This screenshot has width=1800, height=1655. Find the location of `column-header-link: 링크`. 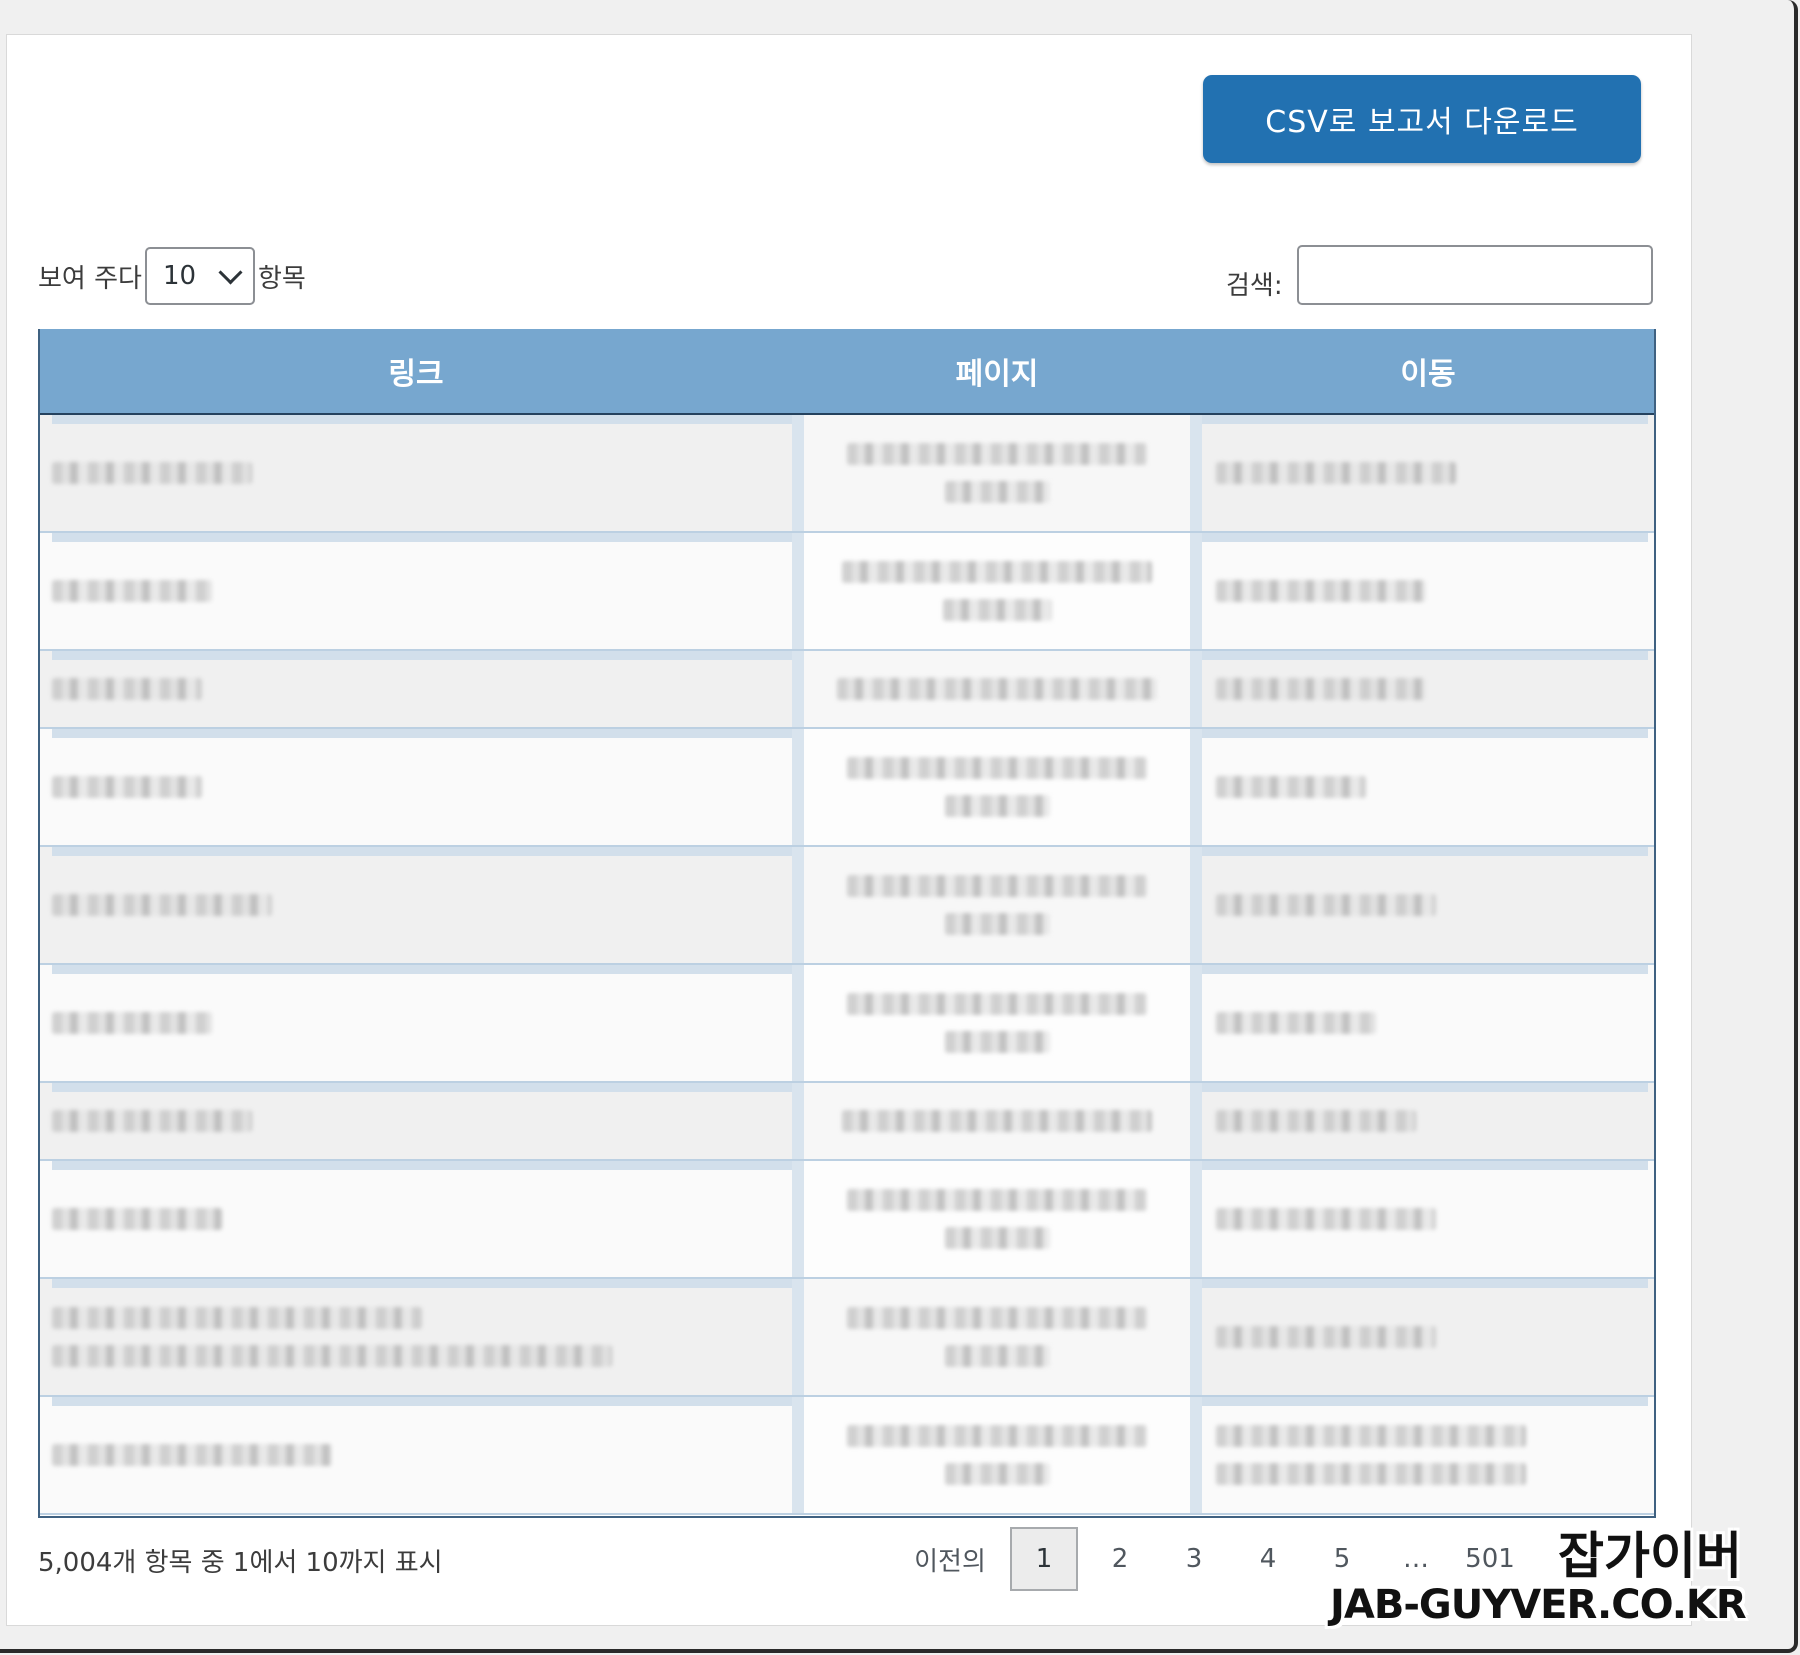

column-header-link: 링크 is located at coordinates (416, 371).